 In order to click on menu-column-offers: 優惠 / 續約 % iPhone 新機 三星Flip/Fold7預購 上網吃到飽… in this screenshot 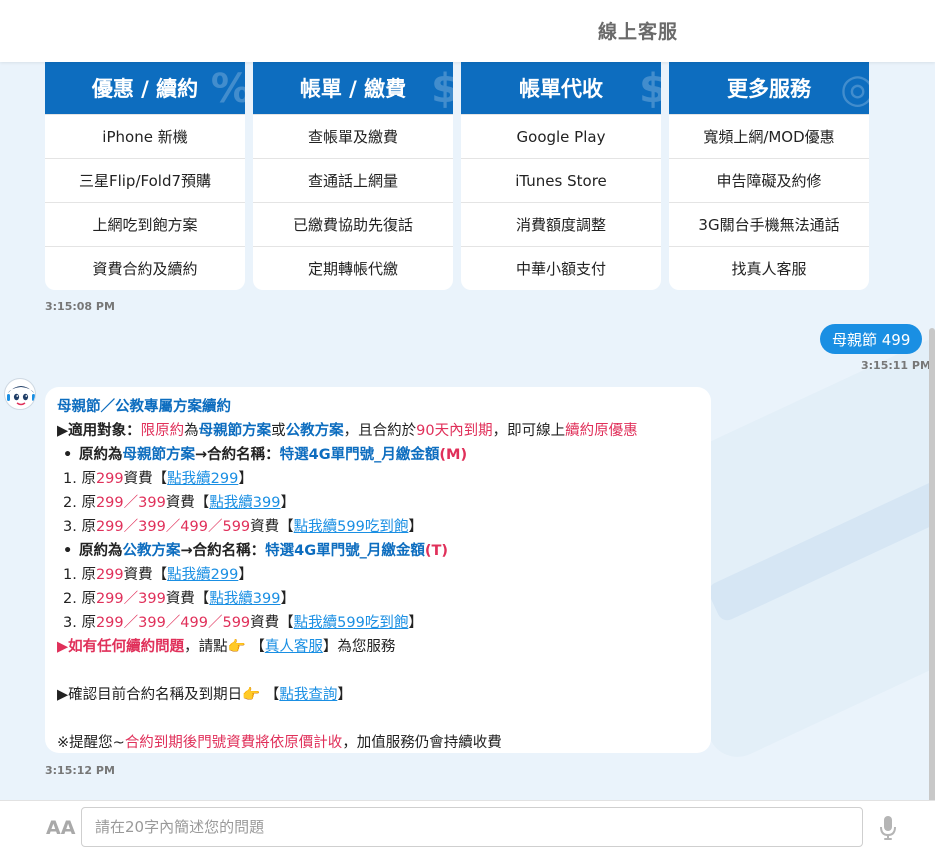, I will do `click(145, 176)`.